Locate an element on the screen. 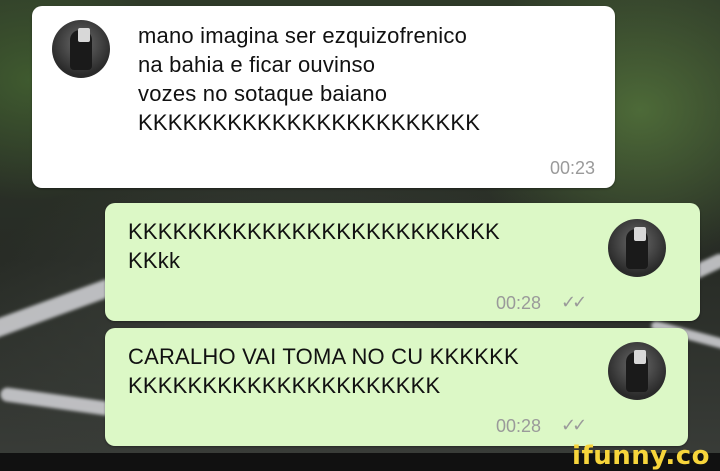 This screenshot has height=471, width=720. message-line: vozes no sotaque baiano is located at coordinates (263, 93).